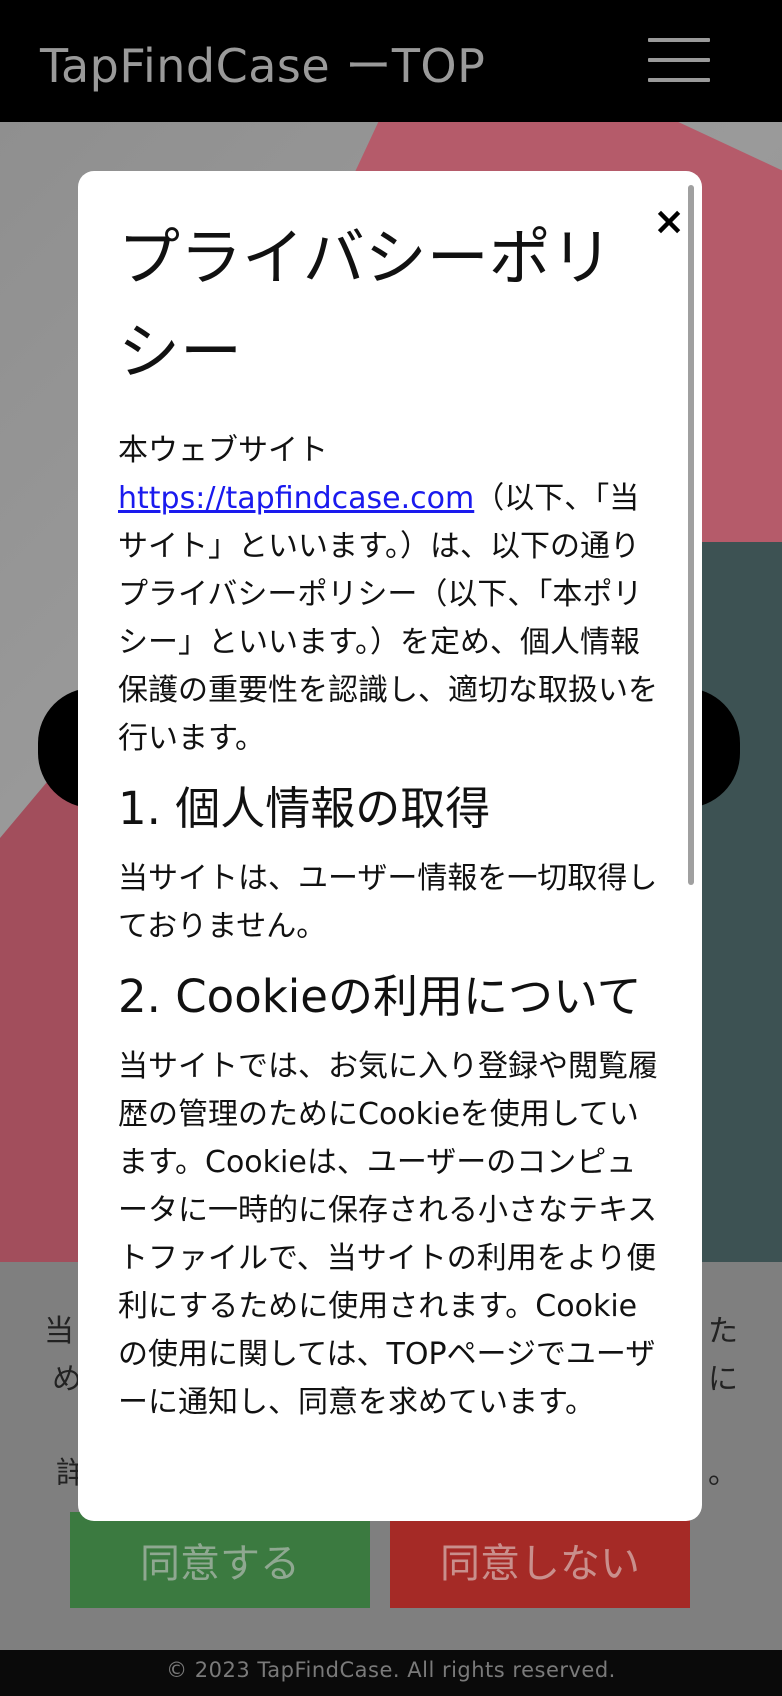 The image size is (782, 1696). I want to click on modal-title: プライバシーポリシー, so click(365, 304).